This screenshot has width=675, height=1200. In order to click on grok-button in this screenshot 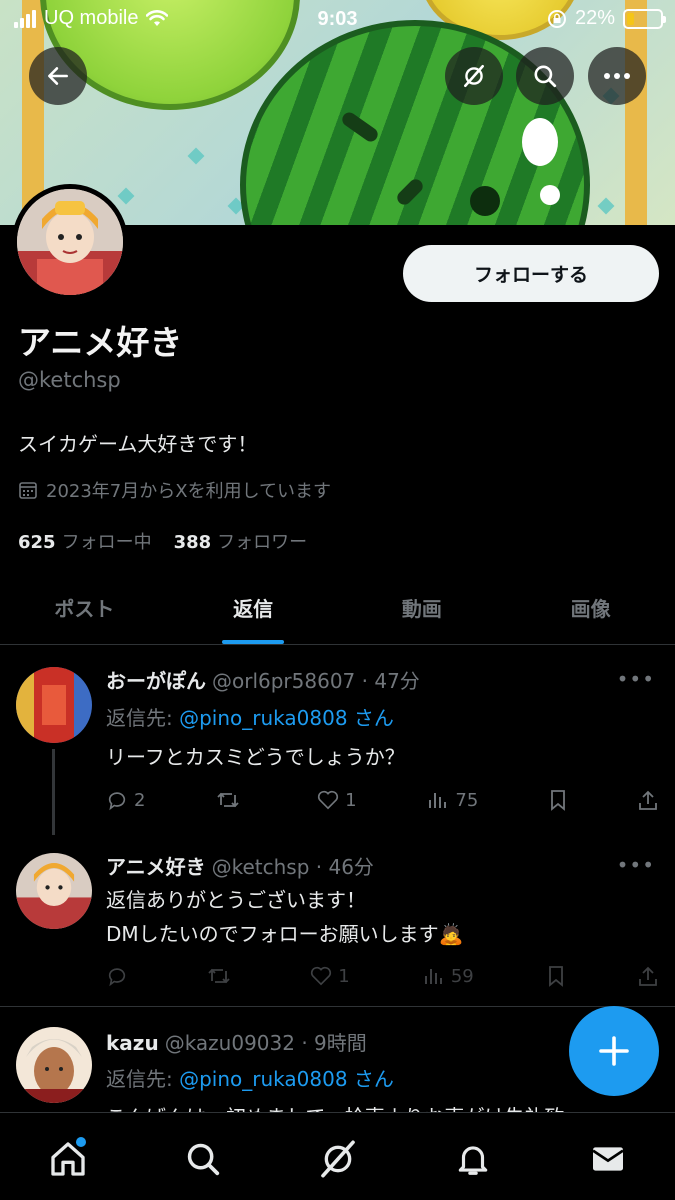, I will do `click(474, 76)`.